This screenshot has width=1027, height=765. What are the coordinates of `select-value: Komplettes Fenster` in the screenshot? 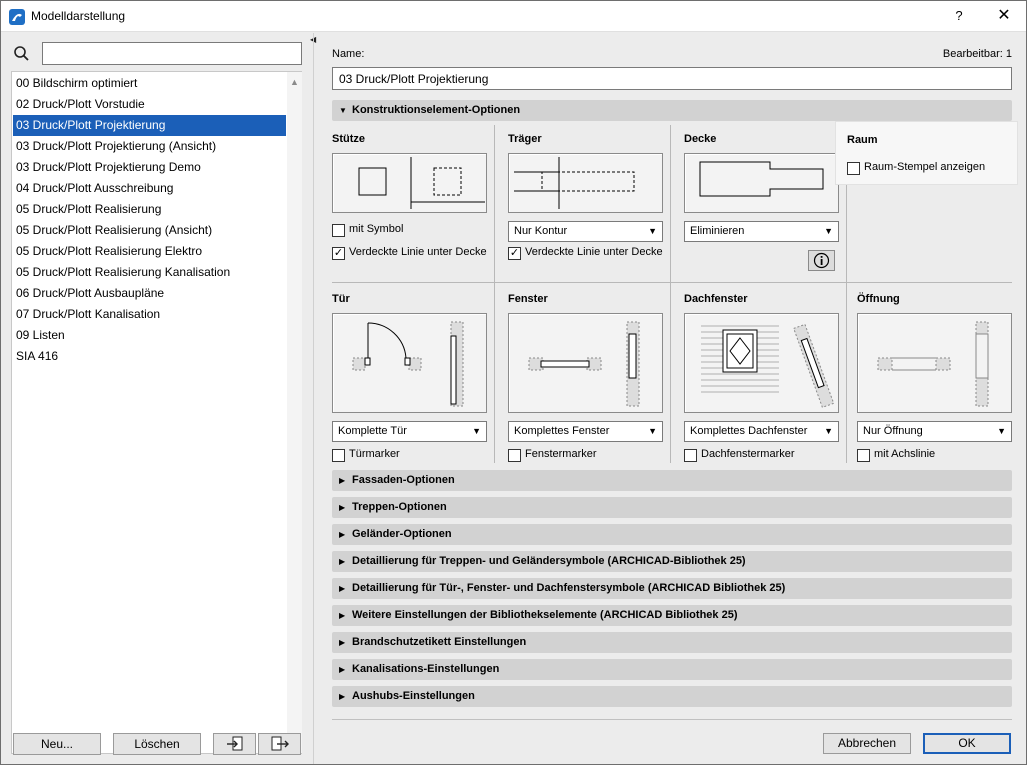 It's located at (562, 431).